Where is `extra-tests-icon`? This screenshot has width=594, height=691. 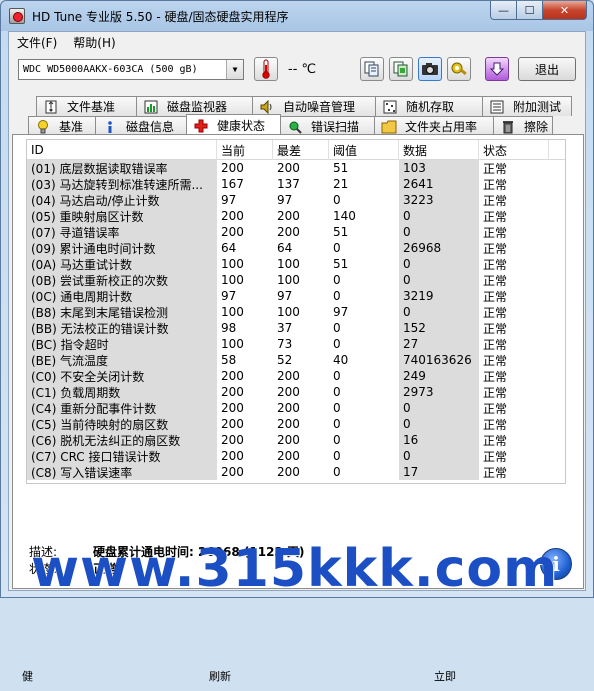
extra-tests-icon is located at coordinates (497, 107).